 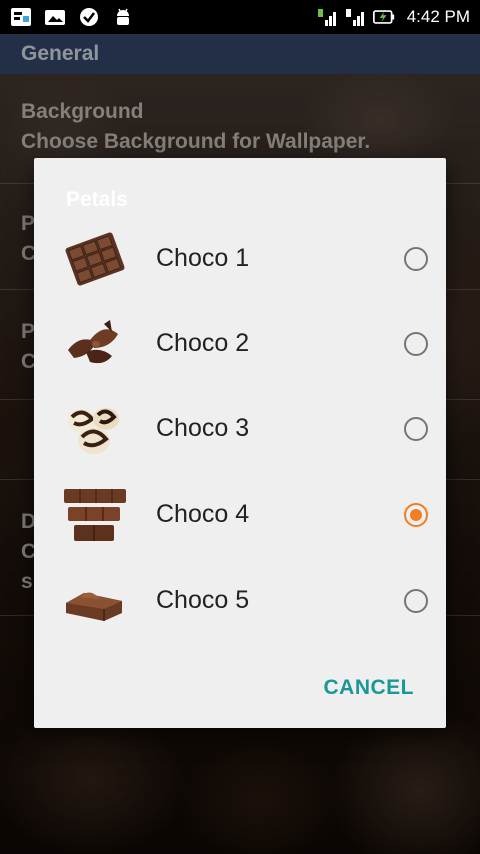 I want to click on option-label: Choco 2, so click(x=203, y=343).